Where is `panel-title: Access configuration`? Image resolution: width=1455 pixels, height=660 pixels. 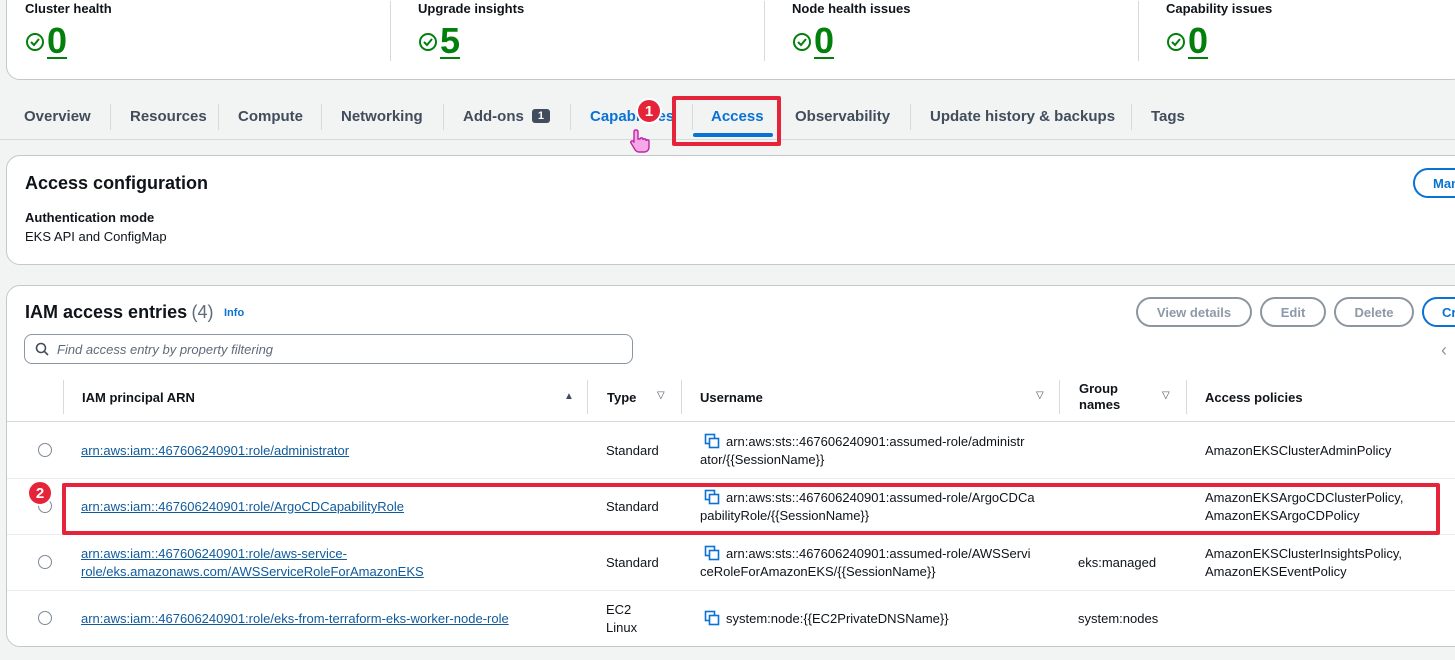
panel-title: Access configuration is located at coordinates (117, 183).